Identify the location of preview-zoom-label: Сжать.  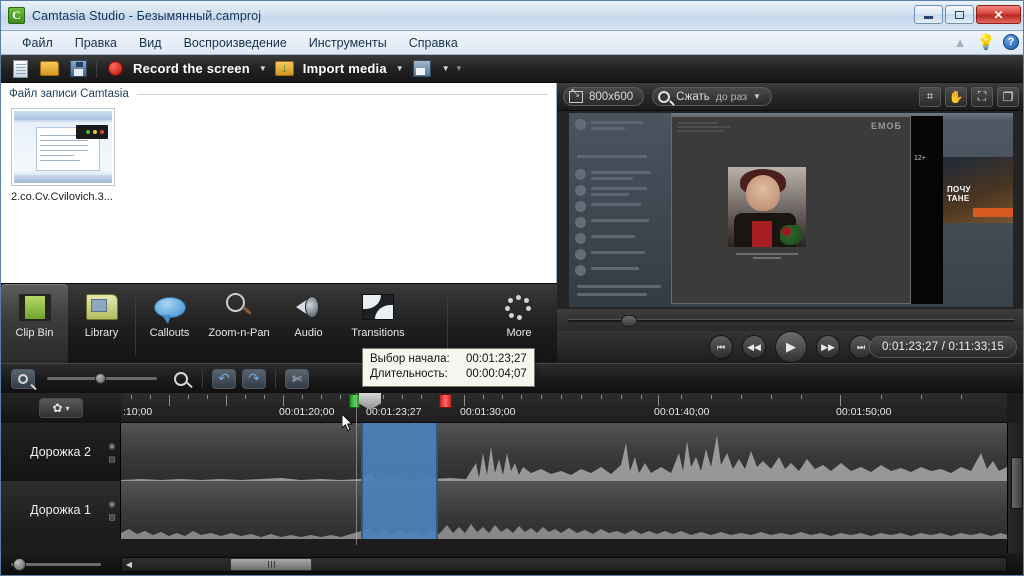
(693, 96).